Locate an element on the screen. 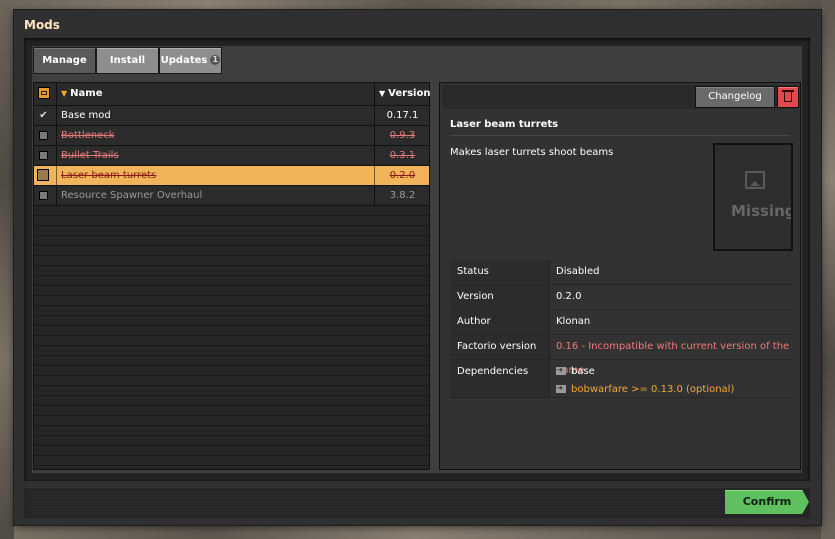 The image size is (835, 539). mod-row: Bullet Trails 0.3.1 is located at coordinates (231, 156).